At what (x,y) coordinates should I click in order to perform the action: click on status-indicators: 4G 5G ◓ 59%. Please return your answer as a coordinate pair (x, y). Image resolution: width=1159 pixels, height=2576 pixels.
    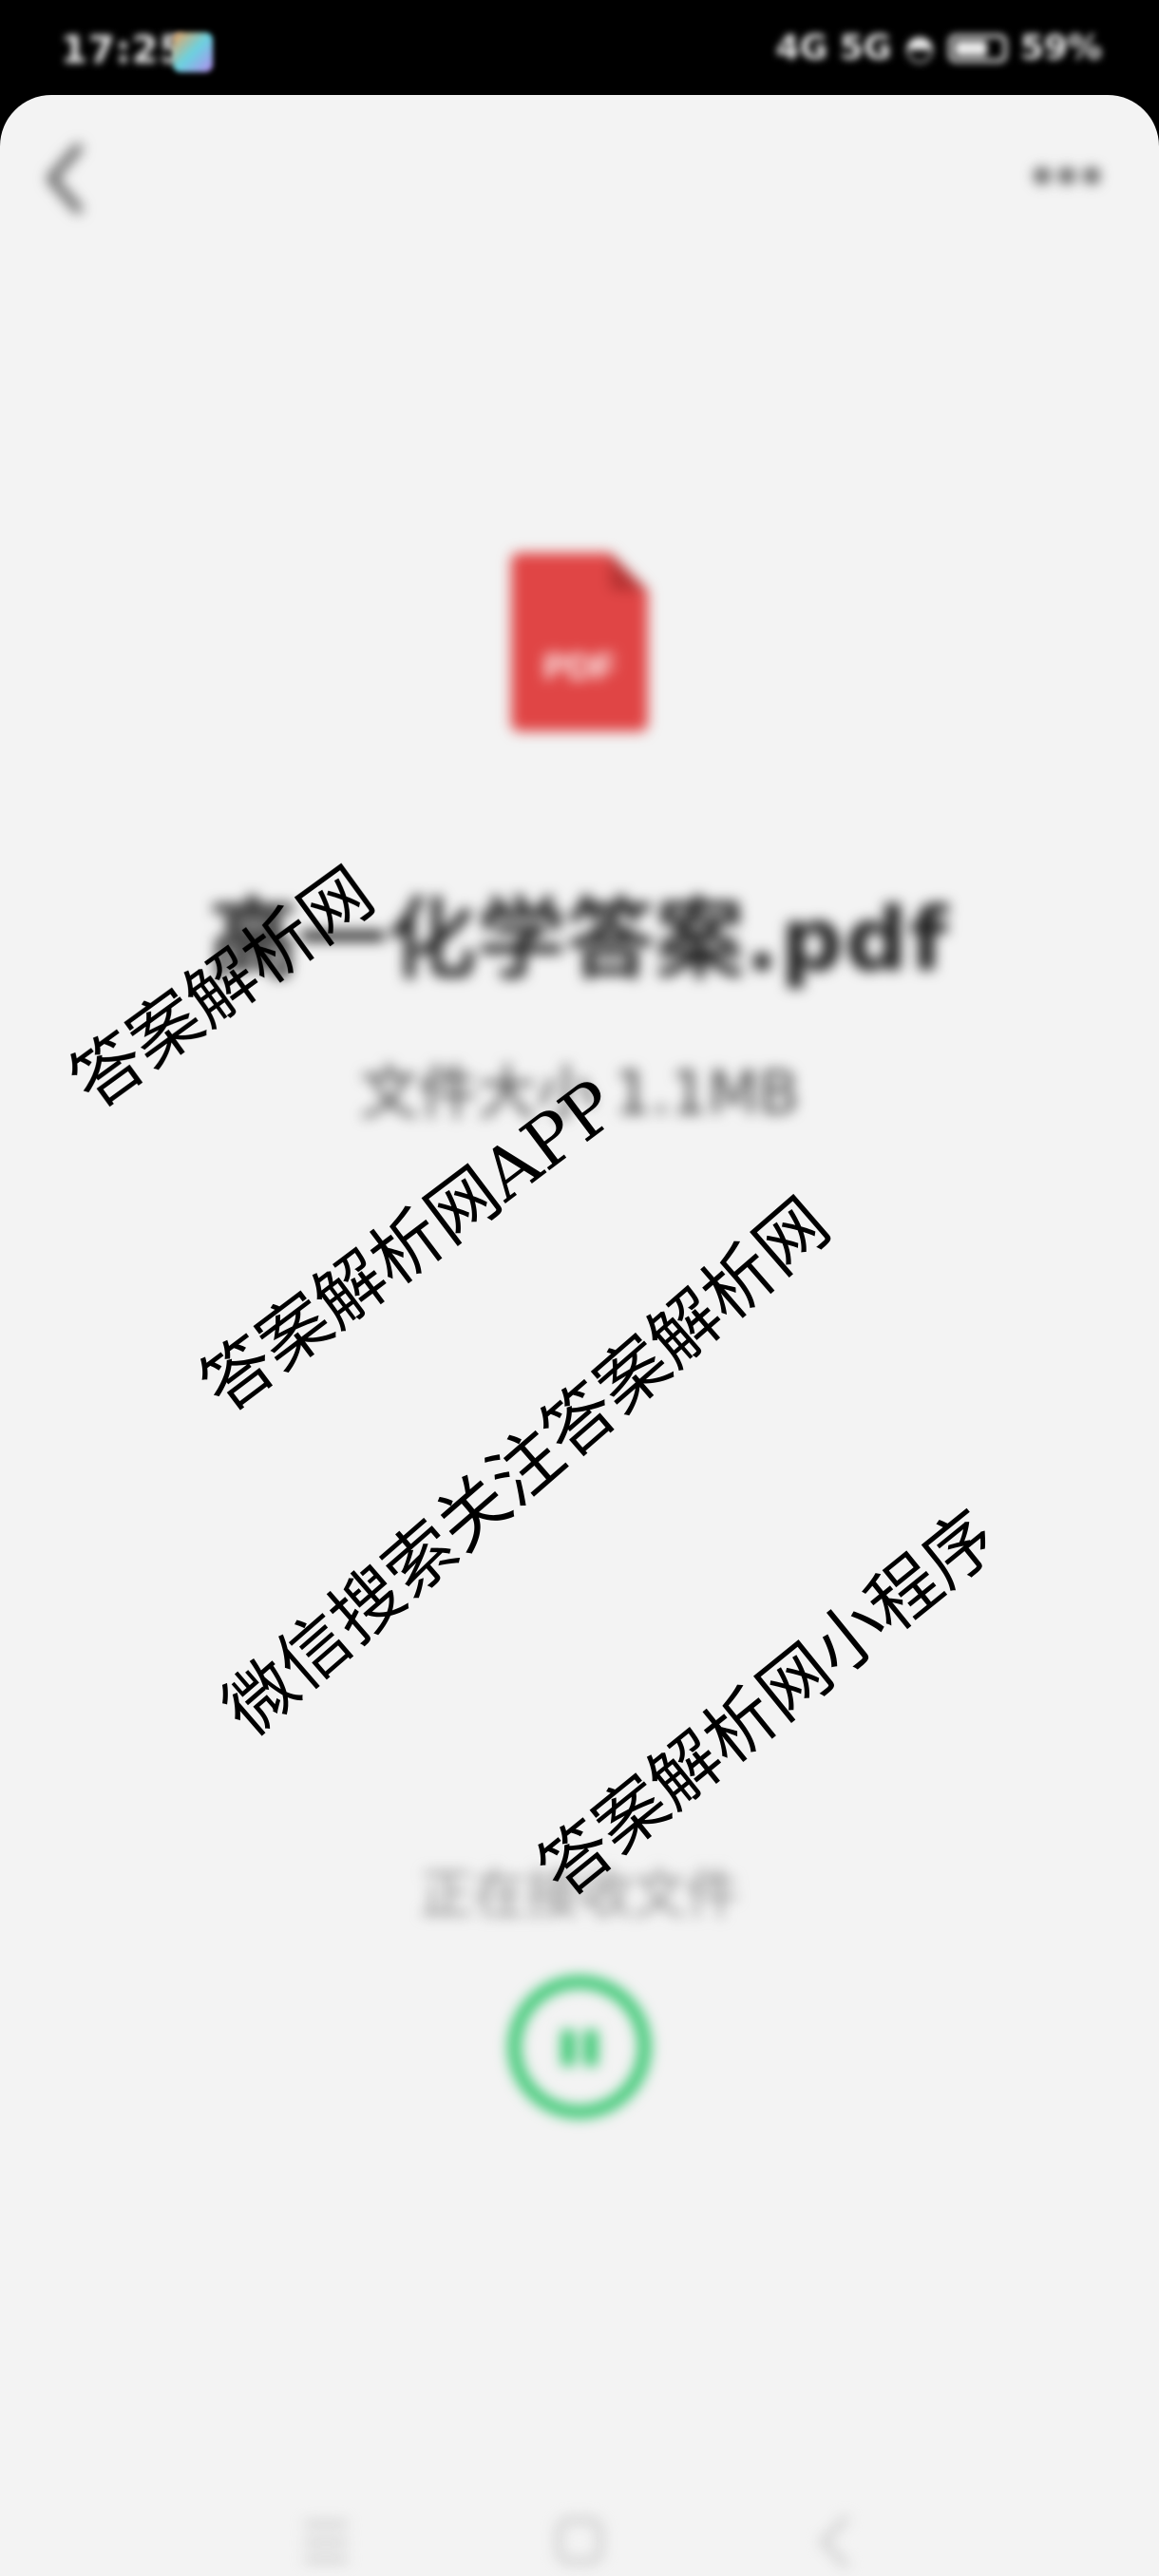
    Looking at the image, I should click on (939, 47).